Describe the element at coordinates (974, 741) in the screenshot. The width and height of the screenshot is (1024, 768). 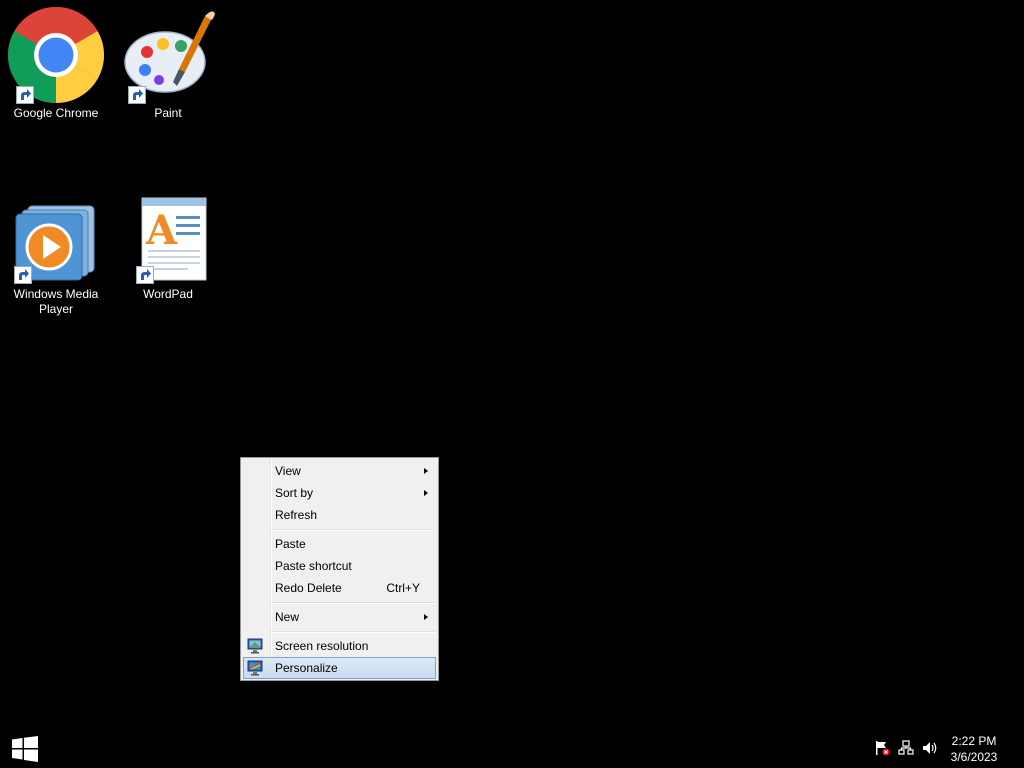
I see `clock-time: 2:22 PM` at that location.